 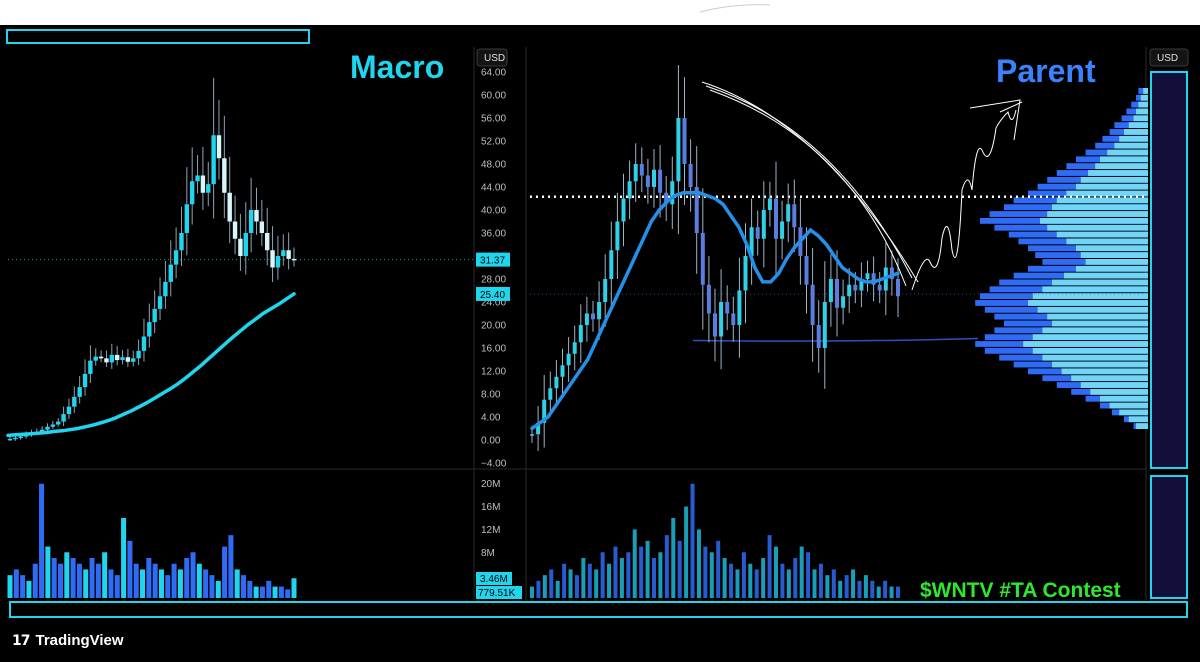 I want to click on volume-tick-label: 12M, so click(x=490, y=530).